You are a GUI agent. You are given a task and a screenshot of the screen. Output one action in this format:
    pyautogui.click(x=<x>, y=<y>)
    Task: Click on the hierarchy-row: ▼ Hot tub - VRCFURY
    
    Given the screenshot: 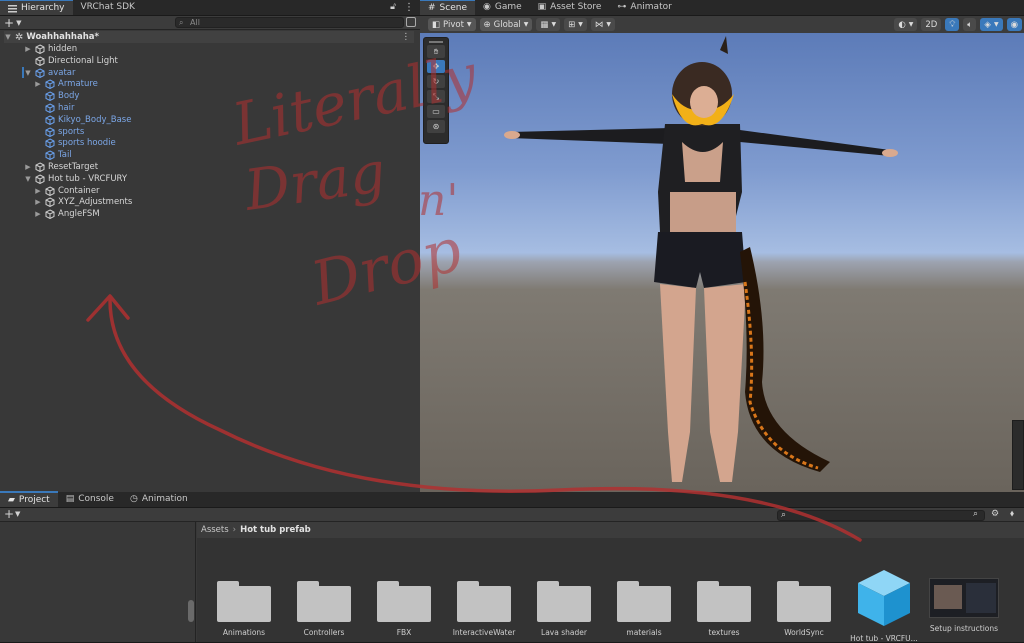 What is the action you would take?
    pyautogui.click(x=75, y=179)
    